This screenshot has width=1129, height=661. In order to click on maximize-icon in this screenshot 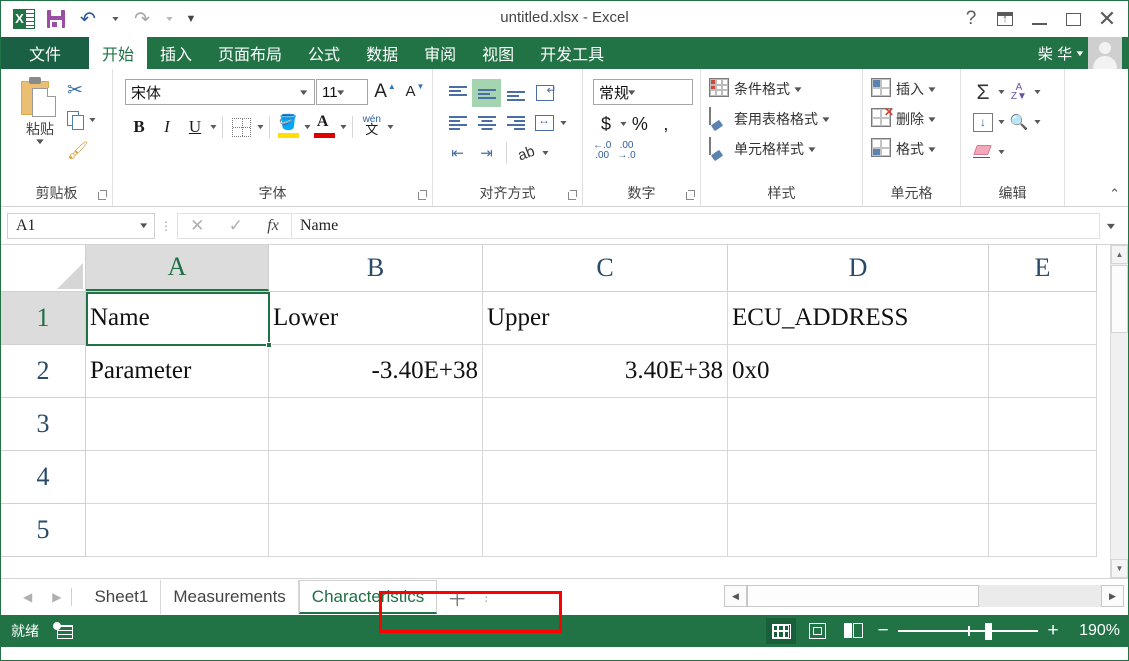, I will do `click(1073, 19)`.